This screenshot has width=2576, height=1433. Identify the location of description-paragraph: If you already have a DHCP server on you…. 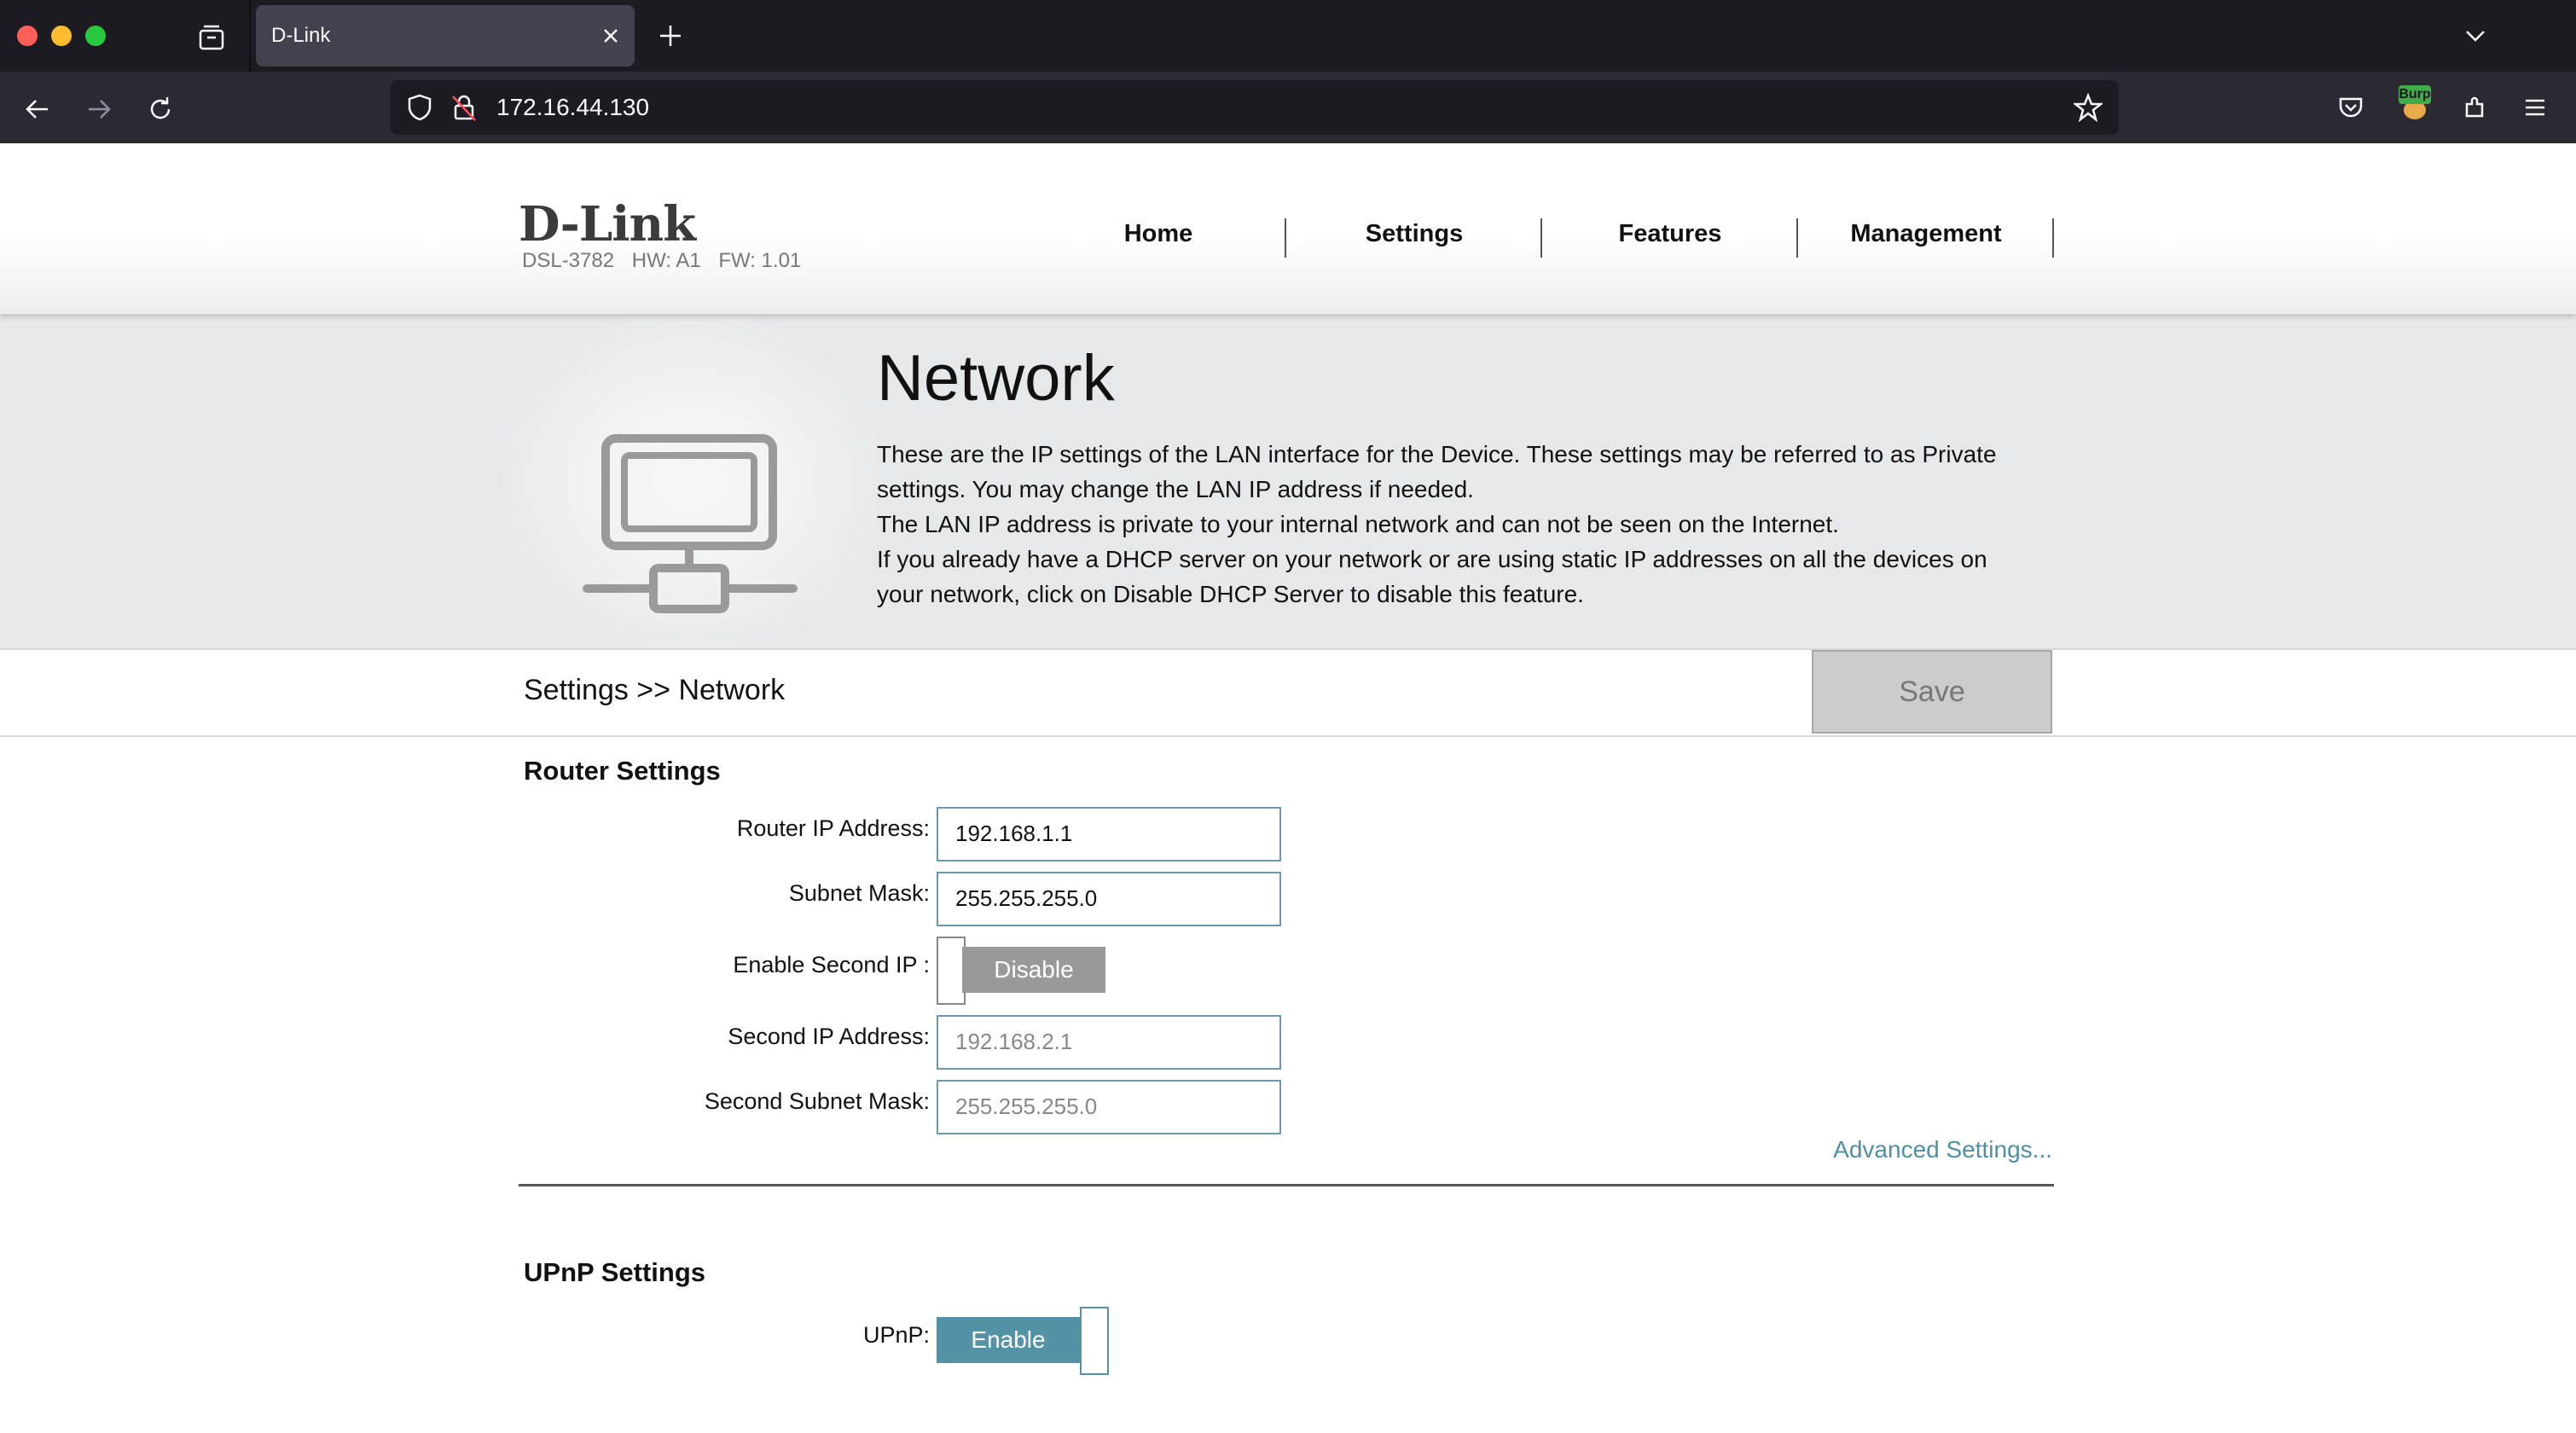
(1432, 576).